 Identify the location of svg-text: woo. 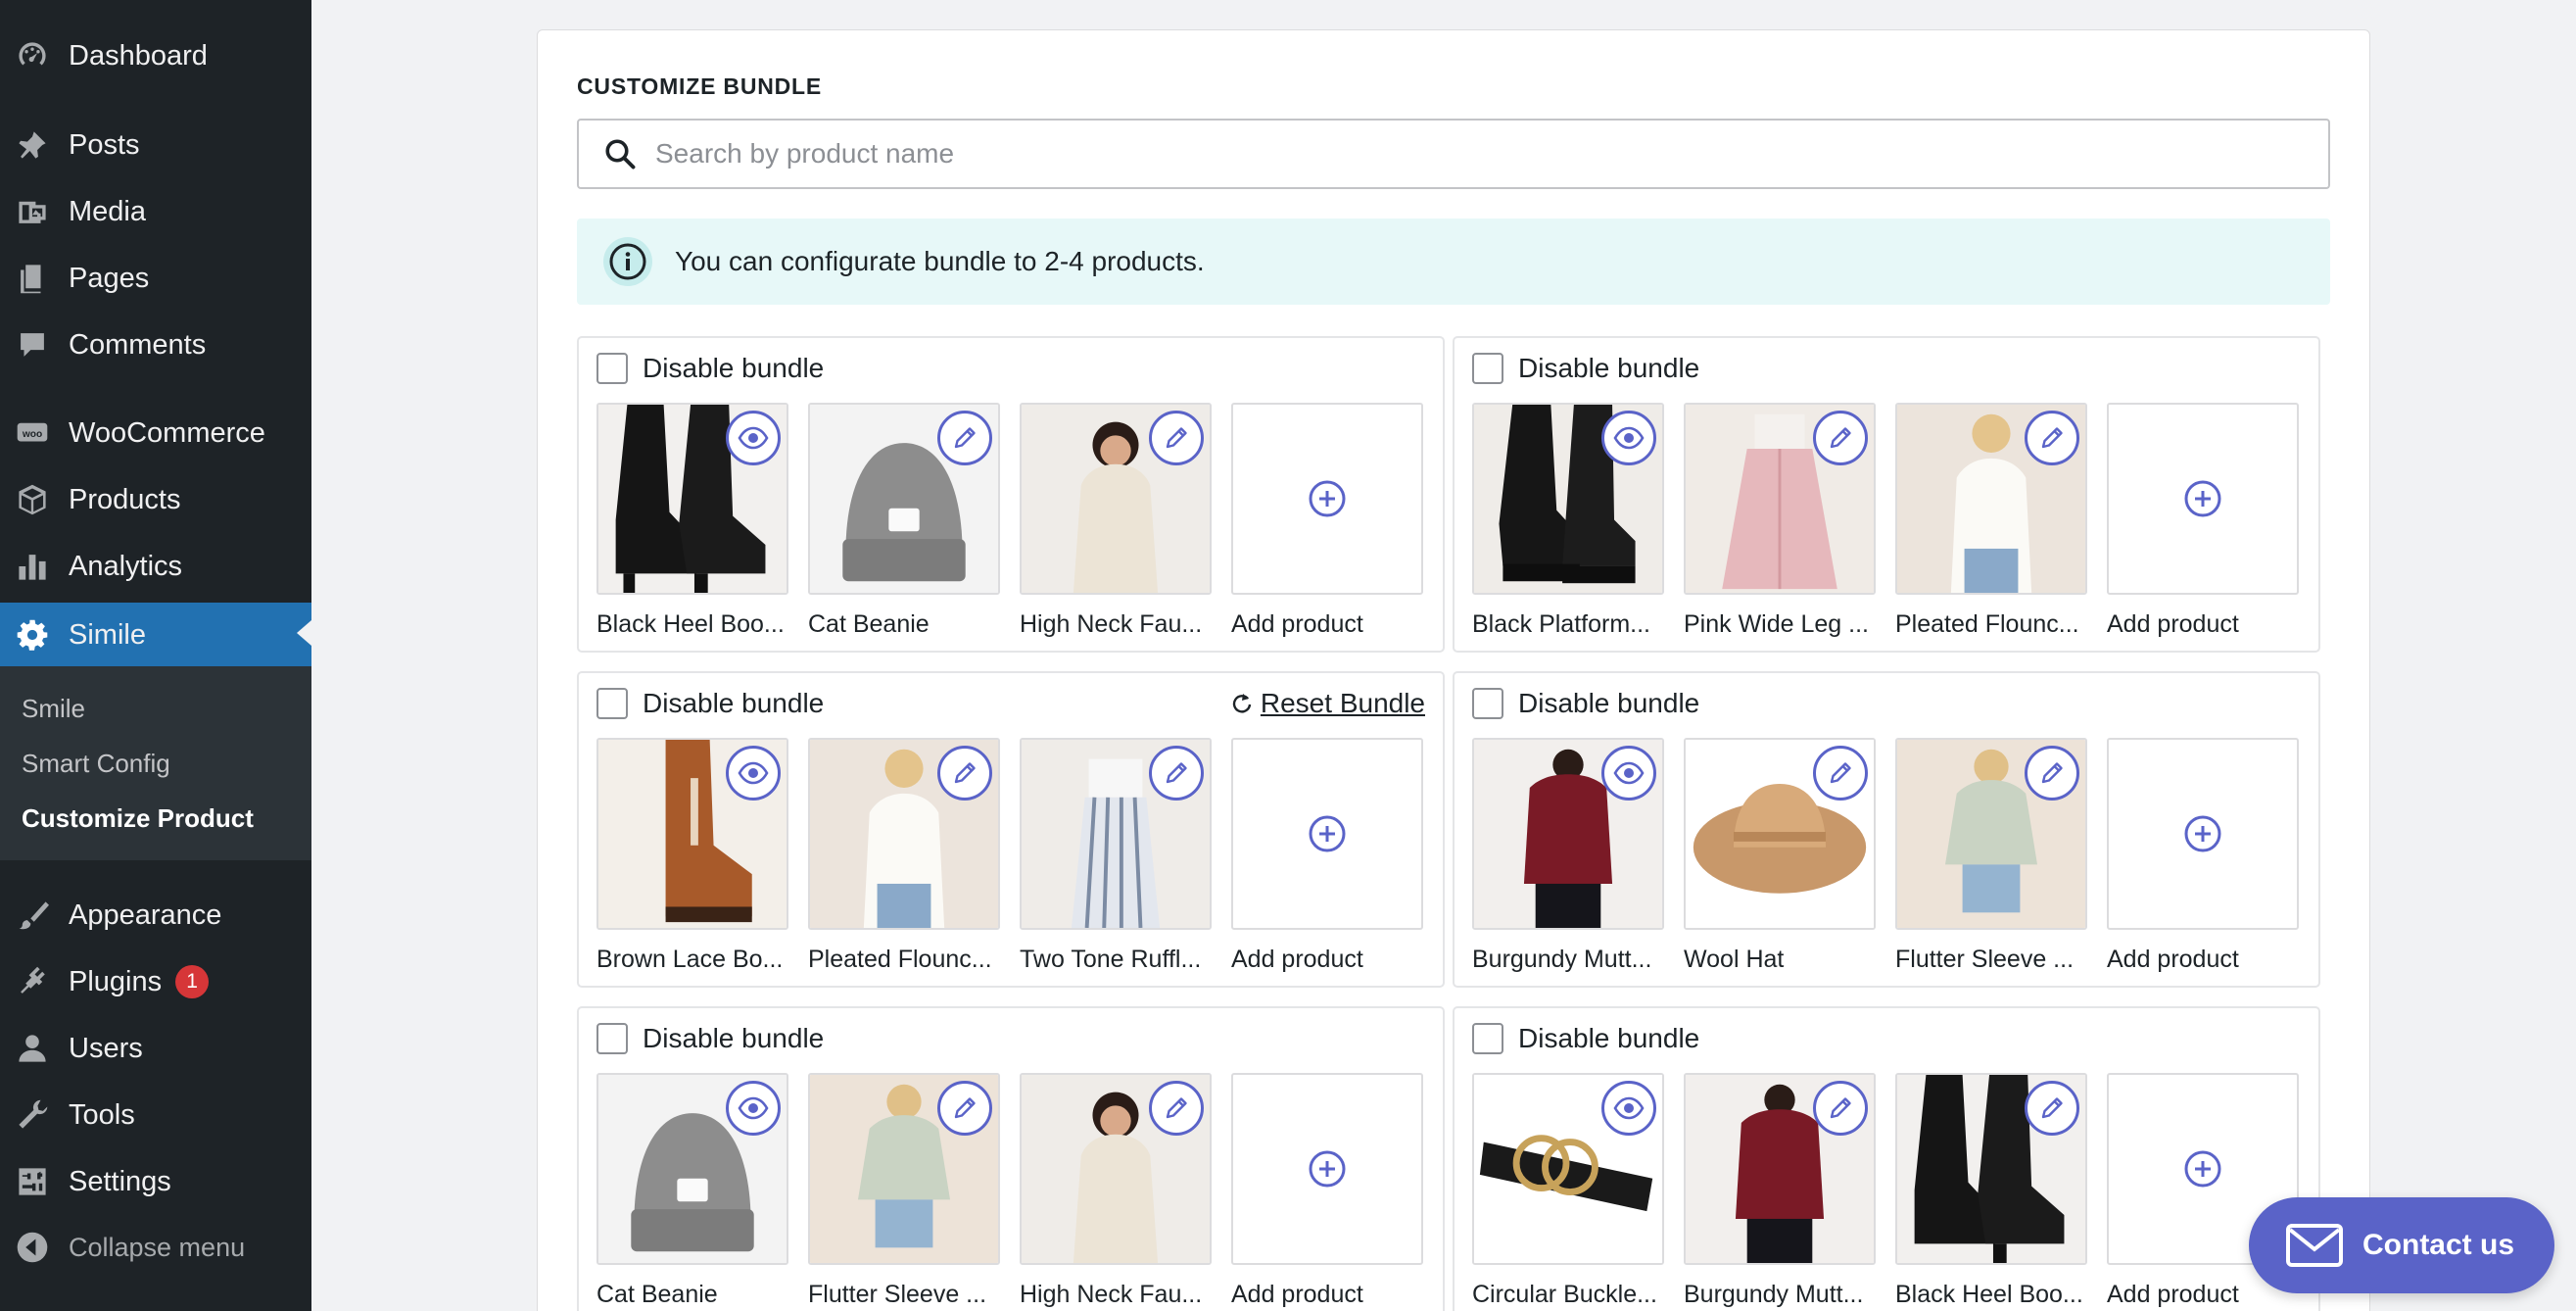
(32, 434).